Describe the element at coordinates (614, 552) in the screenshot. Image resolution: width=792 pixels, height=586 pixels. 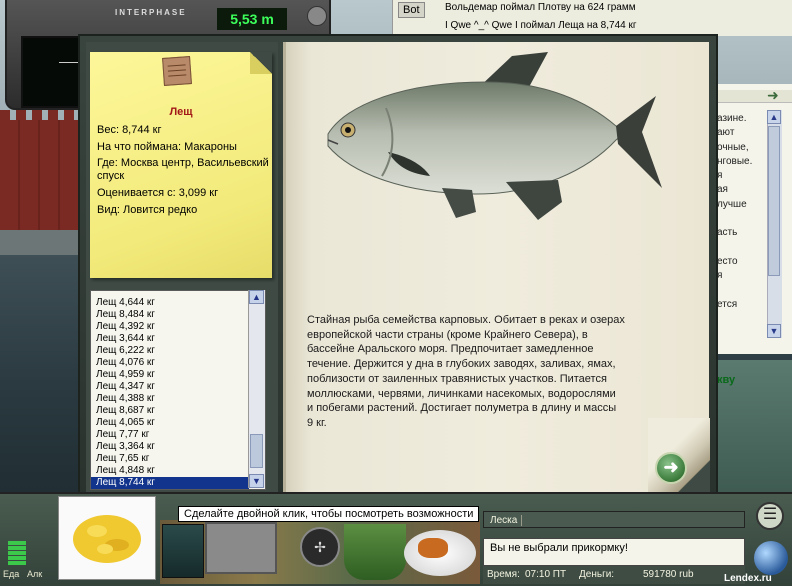
I see `groundbait-message: Вы не выбрали прикормку!` at that location.